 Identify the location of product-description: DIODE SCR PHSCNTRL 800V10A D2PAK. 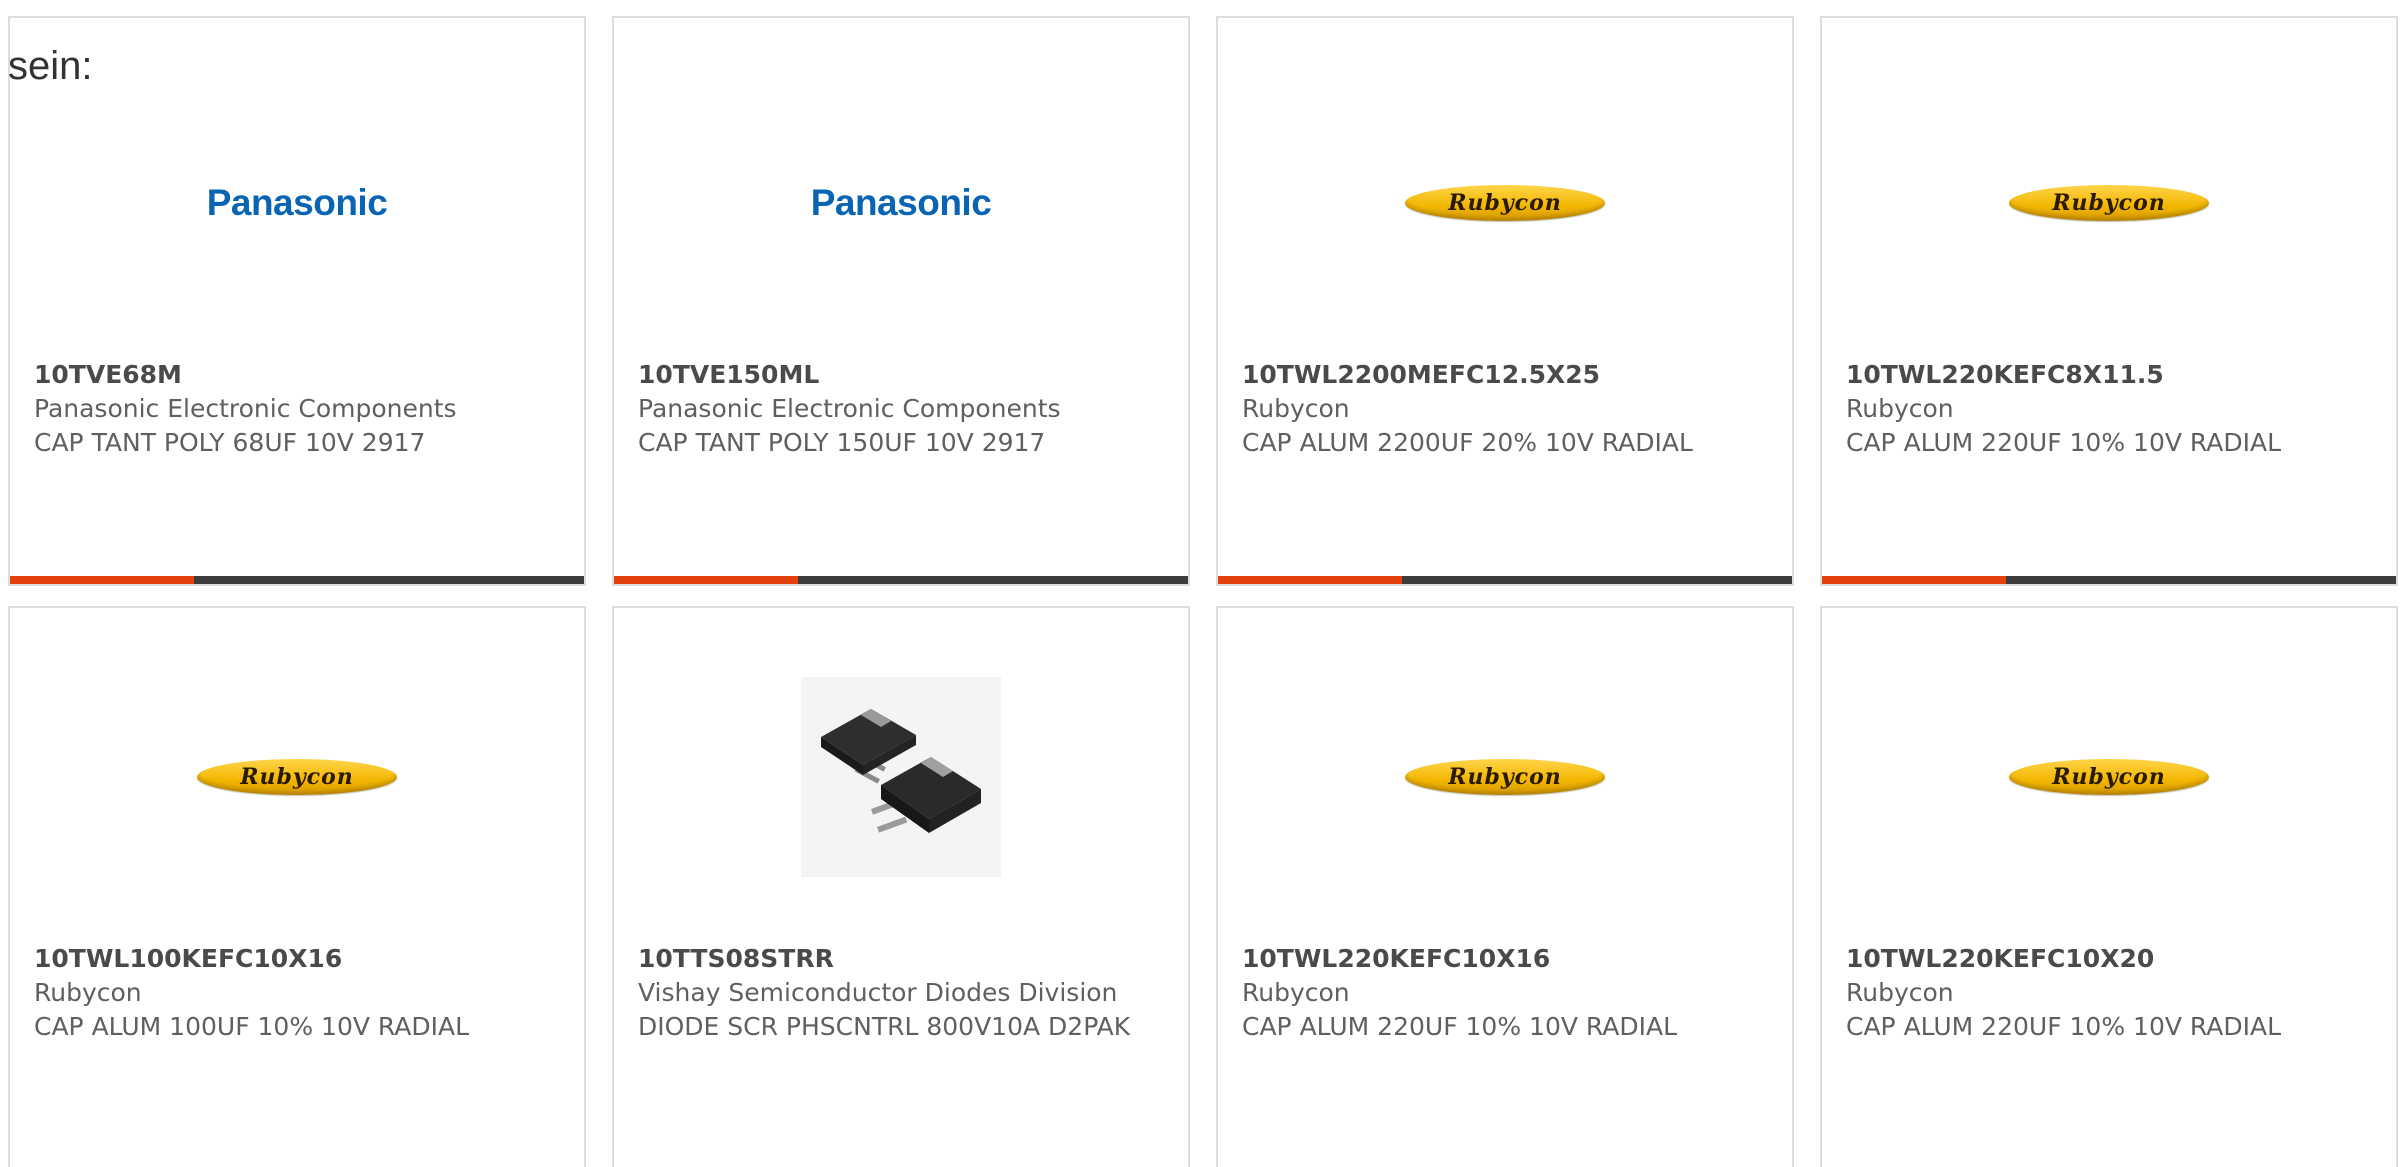
(884, 1026).